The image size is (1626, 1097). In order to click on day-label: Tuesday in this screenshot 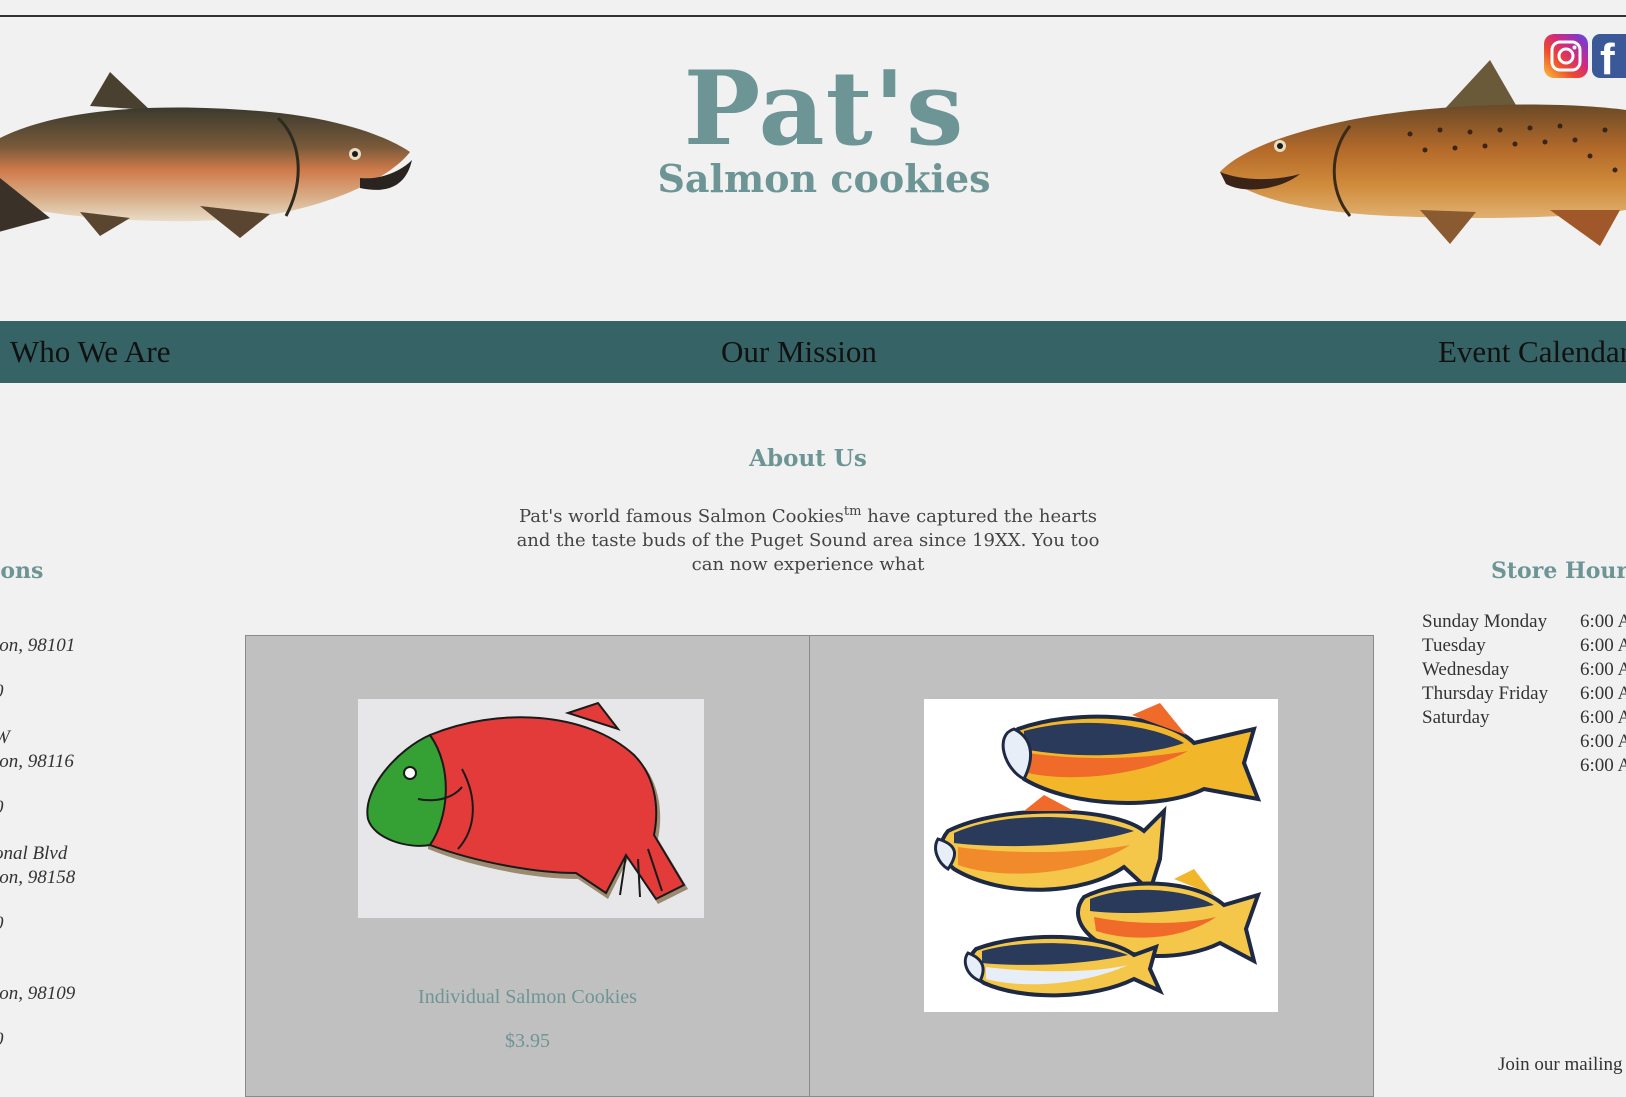, I will do `click(1454, 645)`.